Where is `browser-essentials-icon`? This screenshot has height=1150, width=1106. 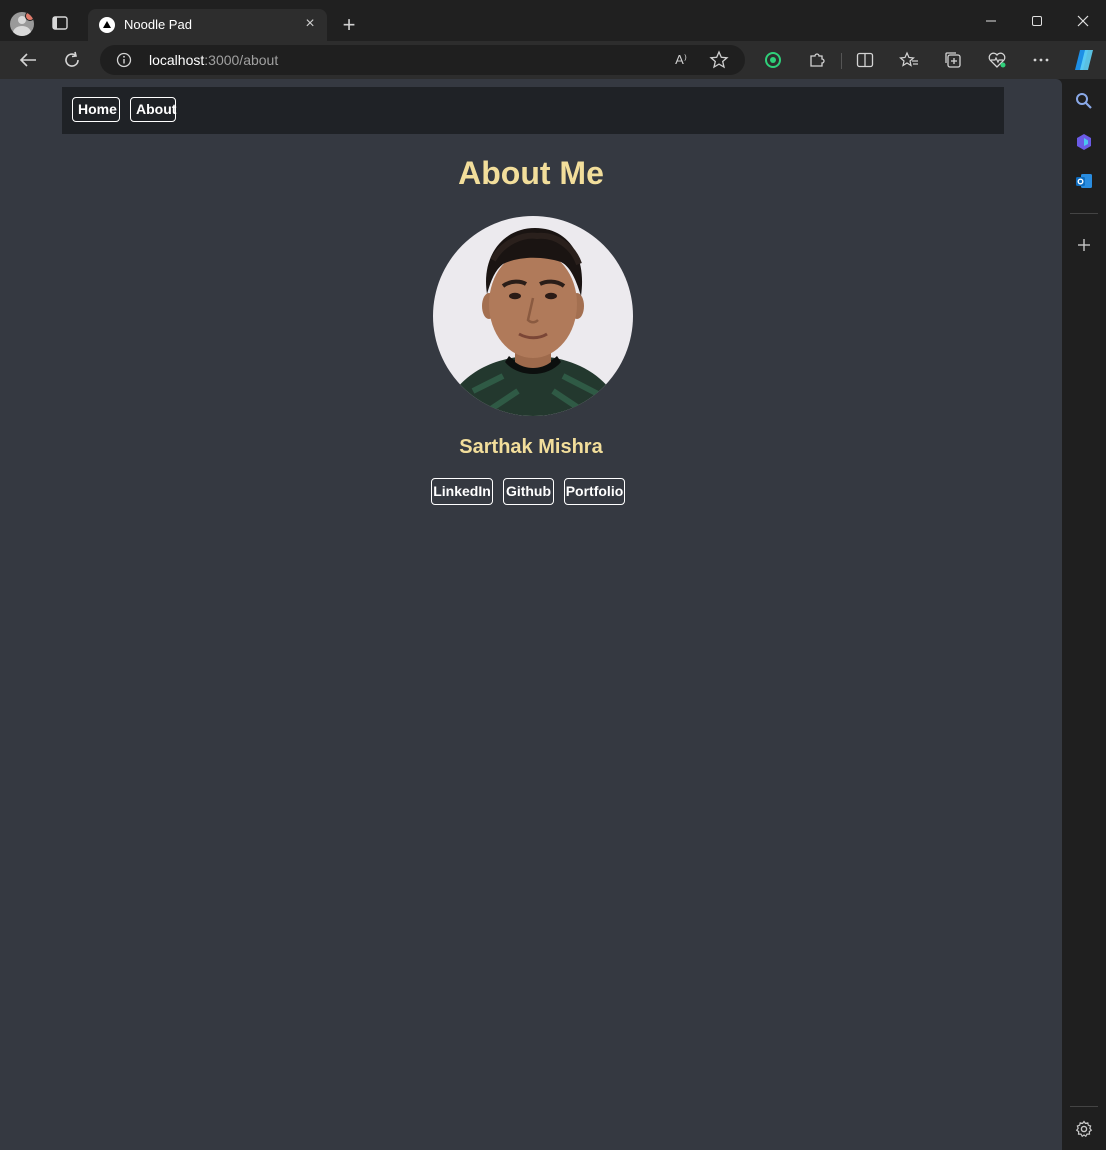
browser-essentials-icon is located at coordinates (997, 60).